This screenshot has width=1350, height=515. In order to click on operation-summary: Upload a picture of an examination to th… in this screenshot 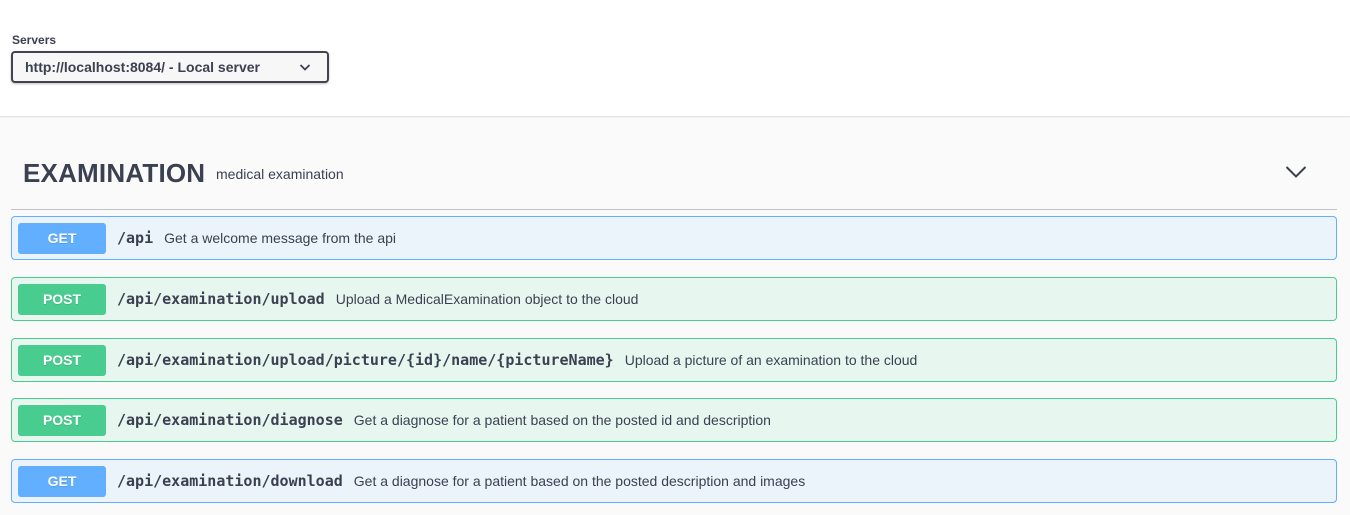, I will do `click(771, 360)`.